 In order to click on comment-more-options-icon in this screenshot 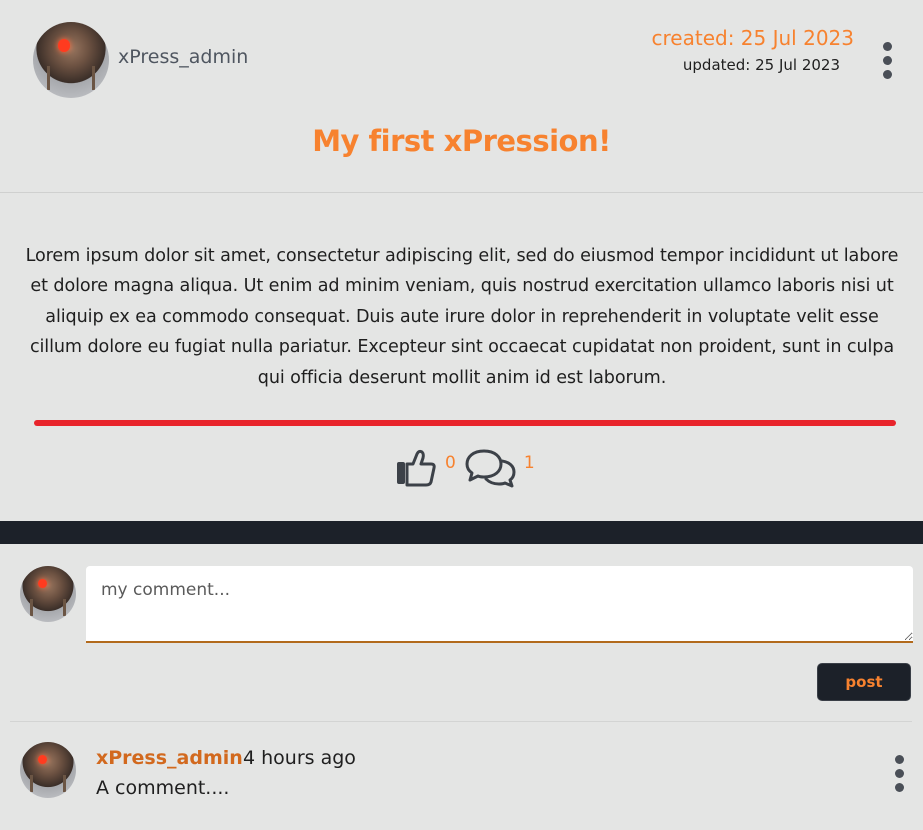, I will do `click(899, 773)`.